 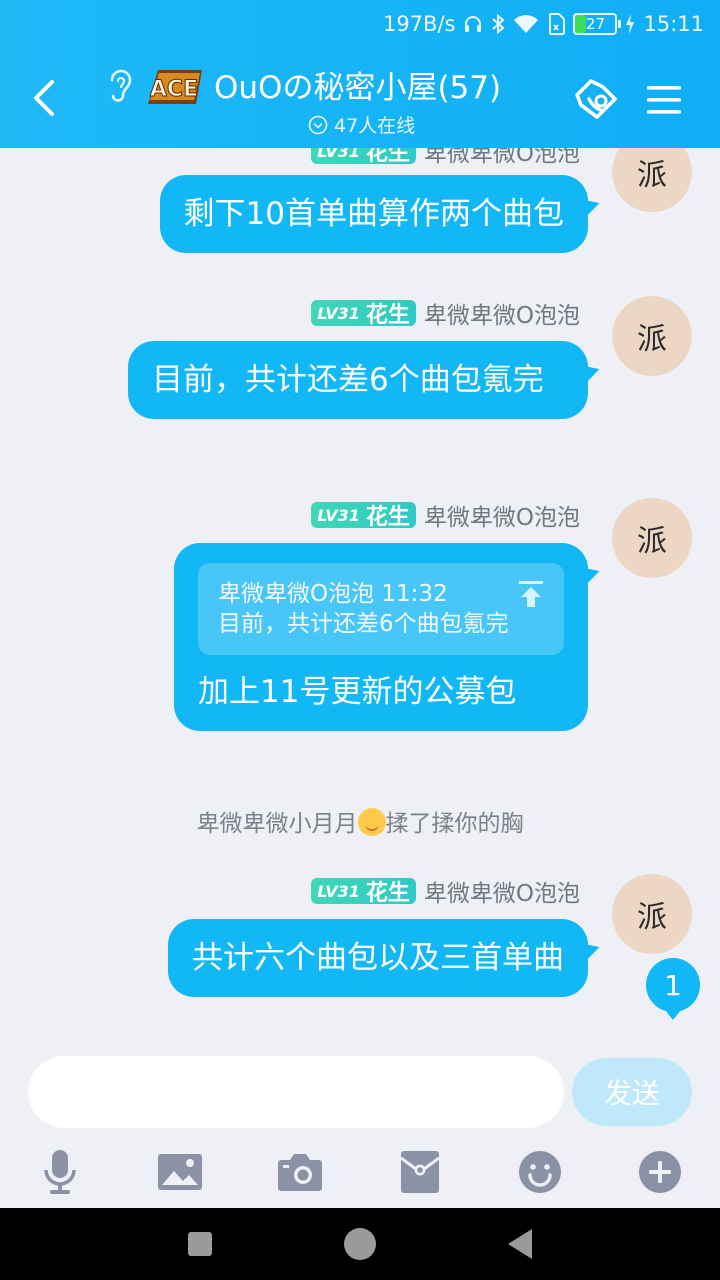 I want to click on message-text: 共计六个曲包以及三首单曲, so click(x=378, y=958).